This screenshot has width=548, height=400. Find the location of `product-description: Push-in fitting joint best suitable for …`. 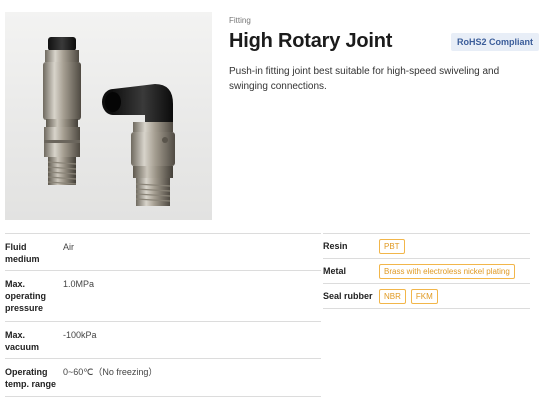

product-description: Push-in fitting joint best suitable for … is located at coordinates (364, 79).